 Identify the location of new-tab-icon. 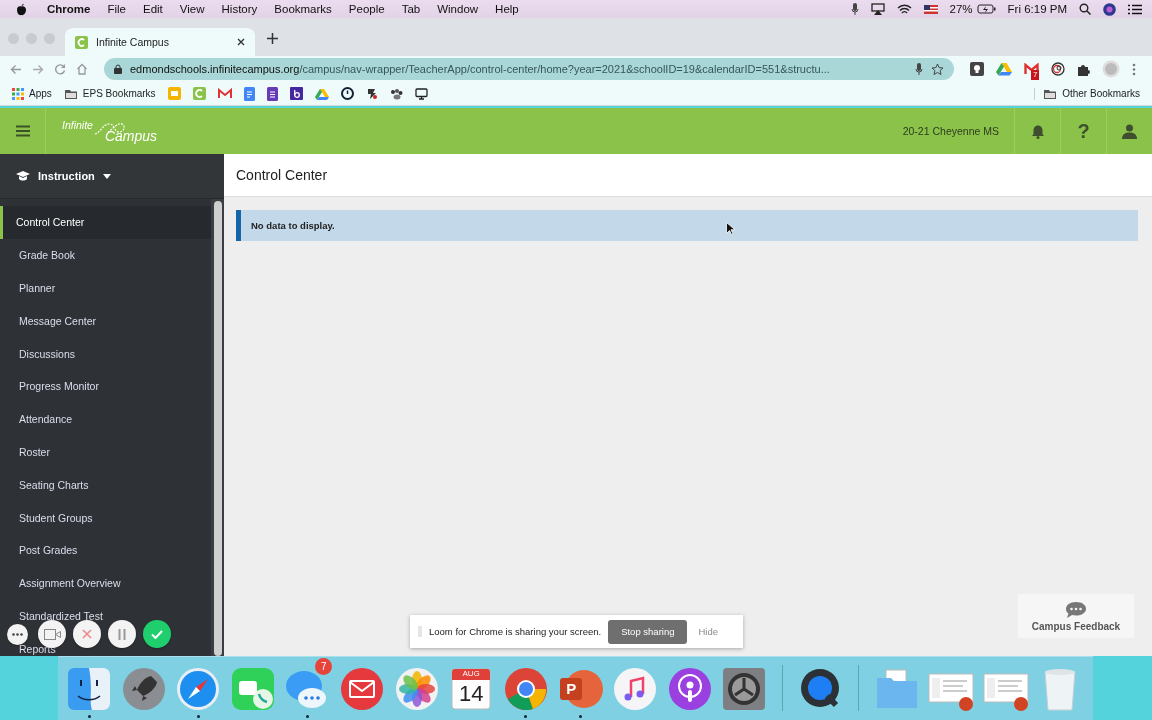
(272, 38).